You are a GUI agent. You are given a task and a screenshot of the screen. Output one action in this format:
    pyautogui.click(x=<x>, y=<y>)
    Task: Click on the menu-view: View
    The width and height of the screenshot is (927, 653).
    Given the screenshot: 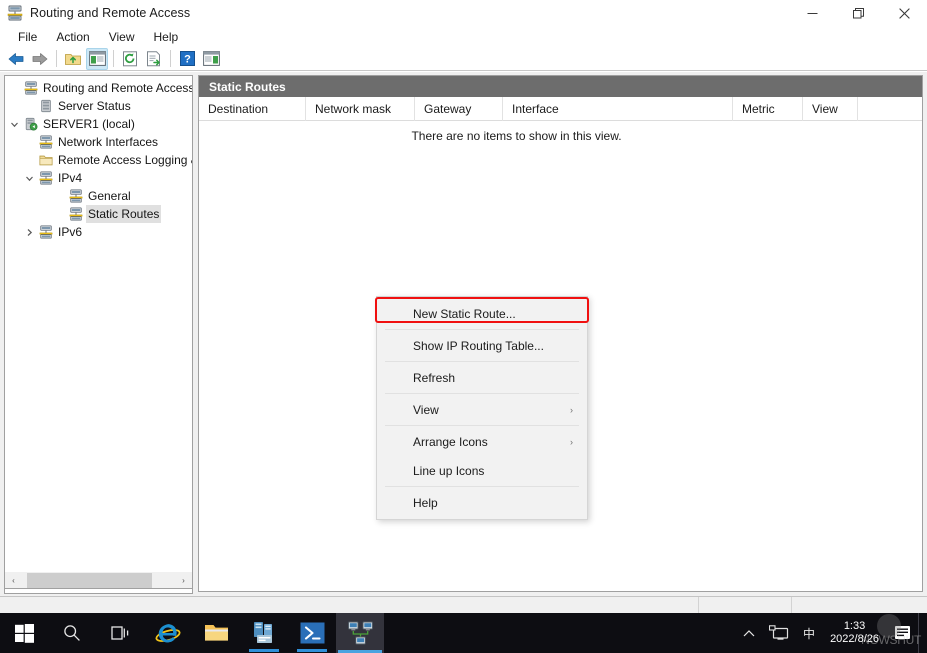 What is the action you would take?
    pyautogui.click(x=122, y=37)
    